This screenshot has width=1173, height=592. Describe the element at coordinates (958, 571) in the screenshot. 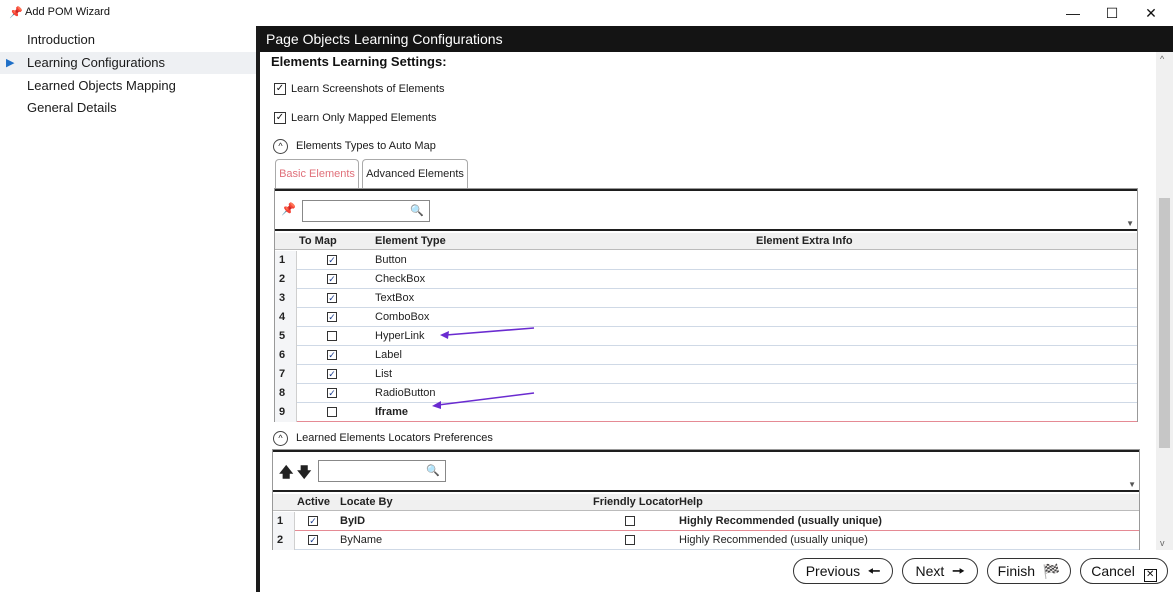

I see `arrow-right-icon: 🠖` at that location.